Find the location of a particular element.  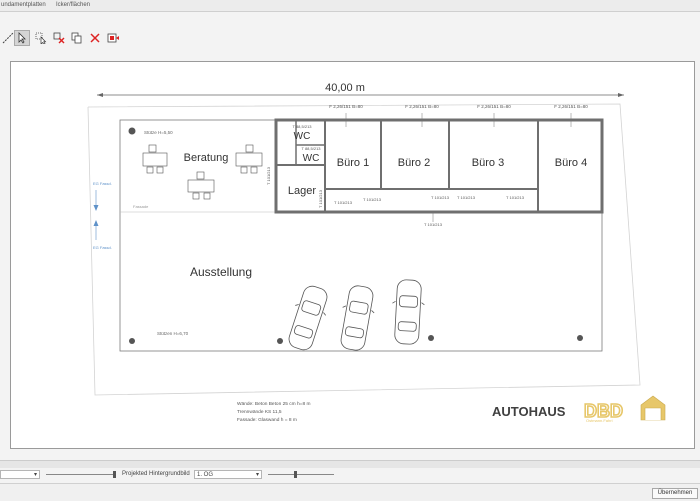

delete-selected-icon is located at coordinates (59, 38).